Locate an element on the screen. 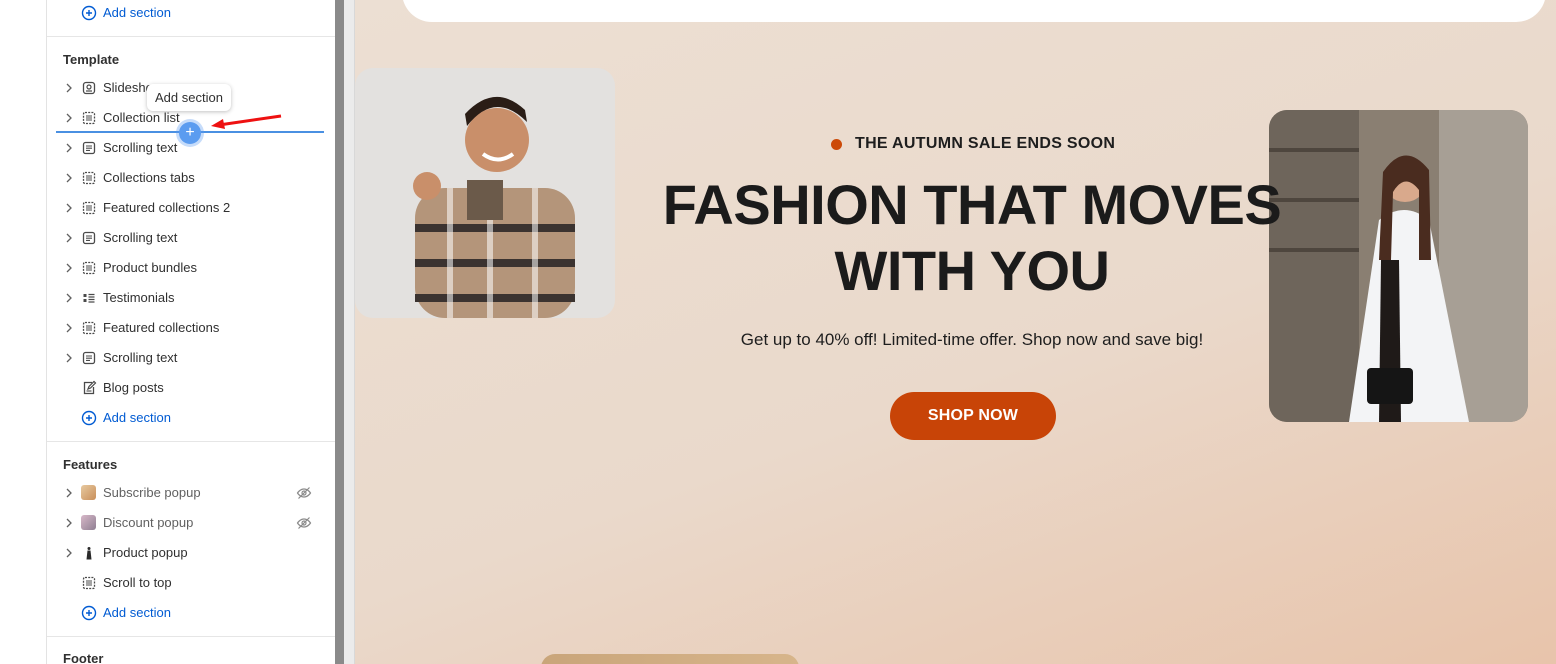  template-add-section-button: Add section is located at coordinates (191, 418).